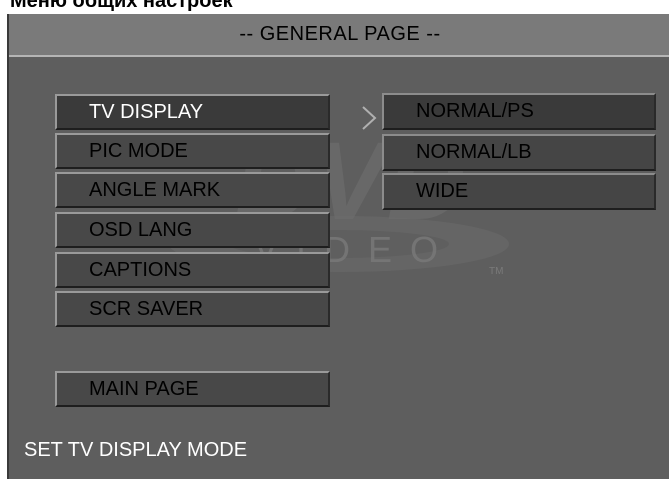  What do you see at coordinates (136, 450) in the screenshot?
I see `status-text: SET TV DISPLAY MODE` at bounding box center [136, 450].